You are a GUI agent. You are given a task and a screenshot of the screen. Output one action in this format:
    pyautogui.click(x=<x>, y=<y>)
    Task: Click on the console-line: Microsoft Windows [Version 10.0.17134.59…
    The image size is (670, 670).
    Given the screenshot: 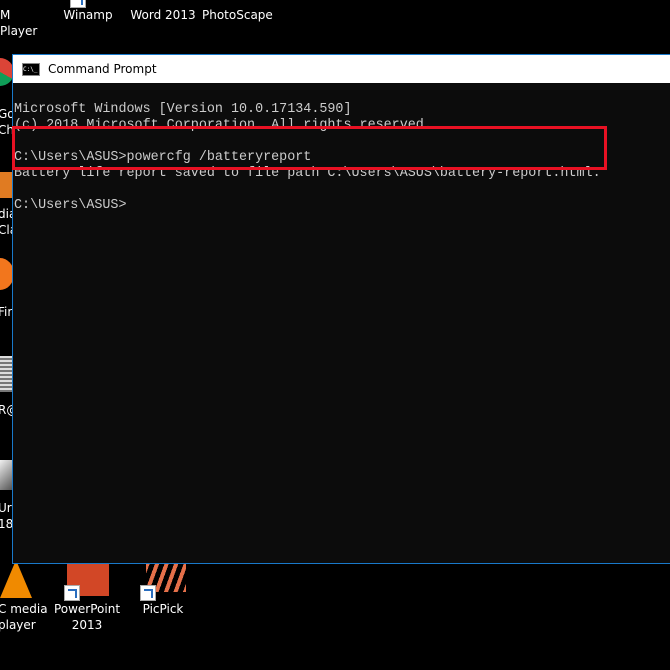 What is the action you would take?
    pyautogui.click(x=183, y=109)
    